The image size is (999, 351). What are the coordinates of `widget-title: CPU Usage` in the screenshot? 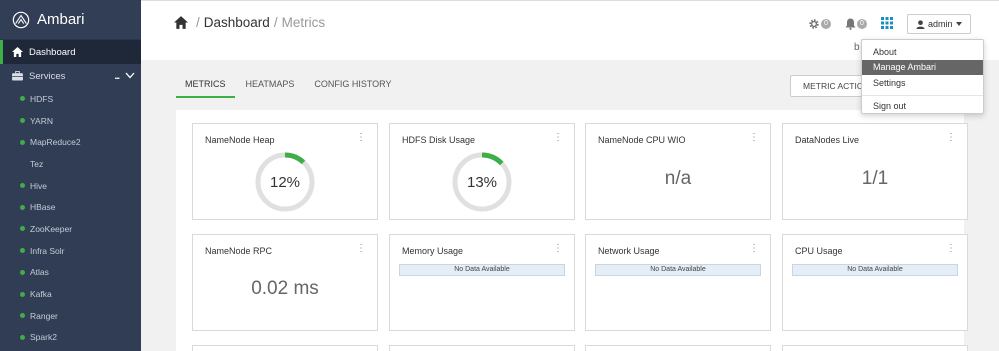 It's located at (819, 251).